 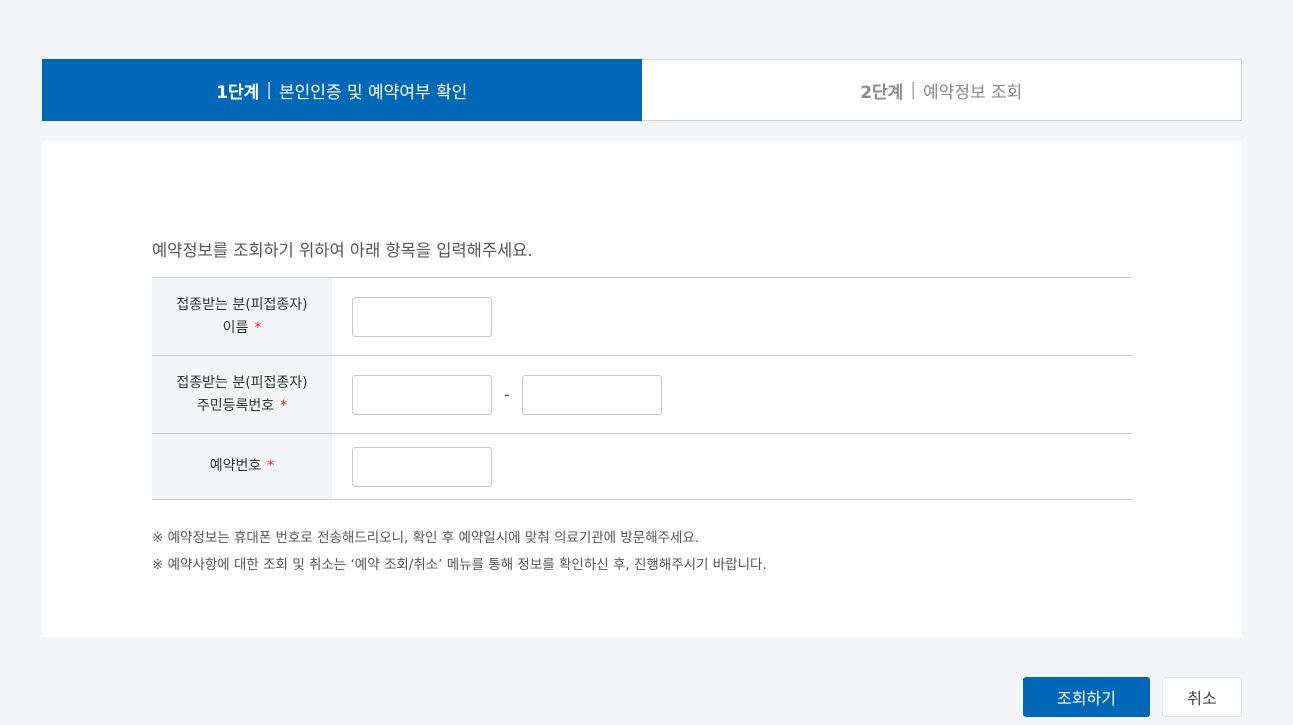 I want to click on form-row-reservation: 예약번호 *, so click(x=642, y=466).